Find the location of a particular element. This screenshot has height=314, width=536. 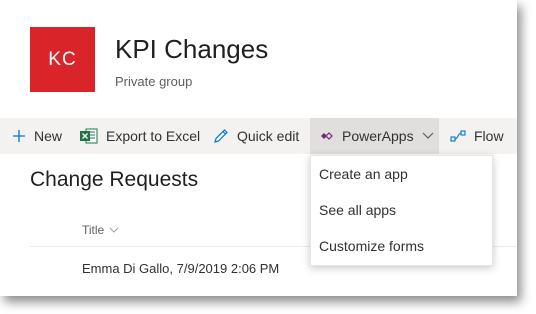

site-logo: KC is located at coordinates (62, 59).